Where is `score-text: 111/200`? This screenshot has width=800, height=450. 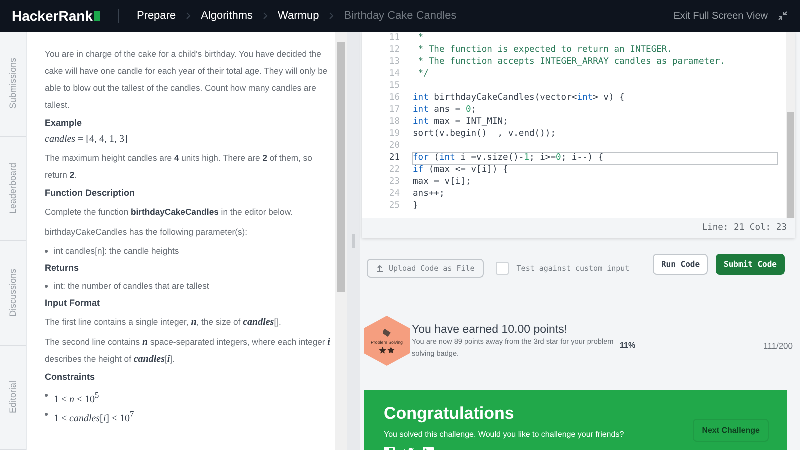
score-text: 111/200 is located at coordinates (778, 346).